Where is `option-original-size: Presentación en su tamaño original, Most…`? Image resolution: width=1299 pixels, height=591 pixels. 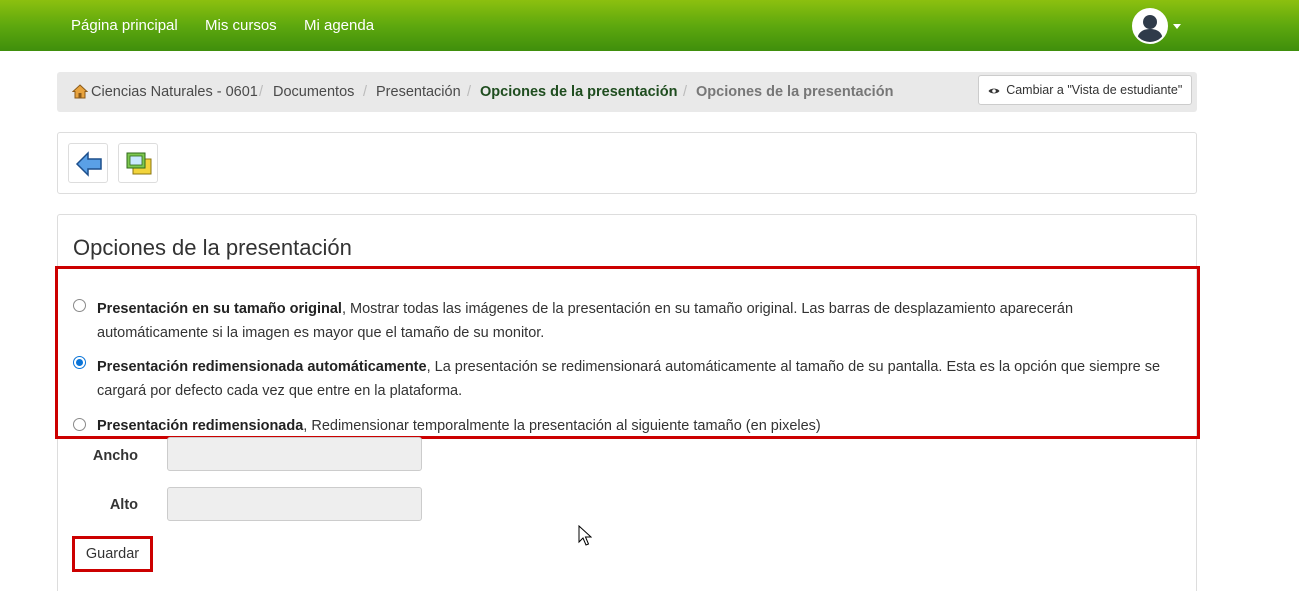 option-original-size: Presentación en su tamaño original, Most… is located at coordinates (628, 321).